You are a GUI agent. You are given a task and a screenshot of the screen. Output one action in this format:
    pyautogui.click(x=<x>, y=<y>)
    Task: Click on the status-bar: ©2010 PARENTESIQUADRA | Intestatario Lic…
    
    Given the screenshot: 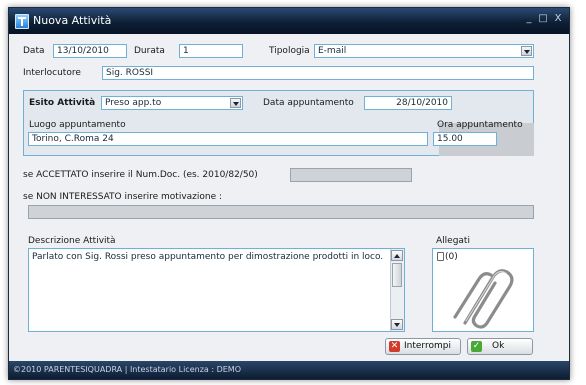 What is the action you would take?
    pyautogui.click(x=289, y=370)
    